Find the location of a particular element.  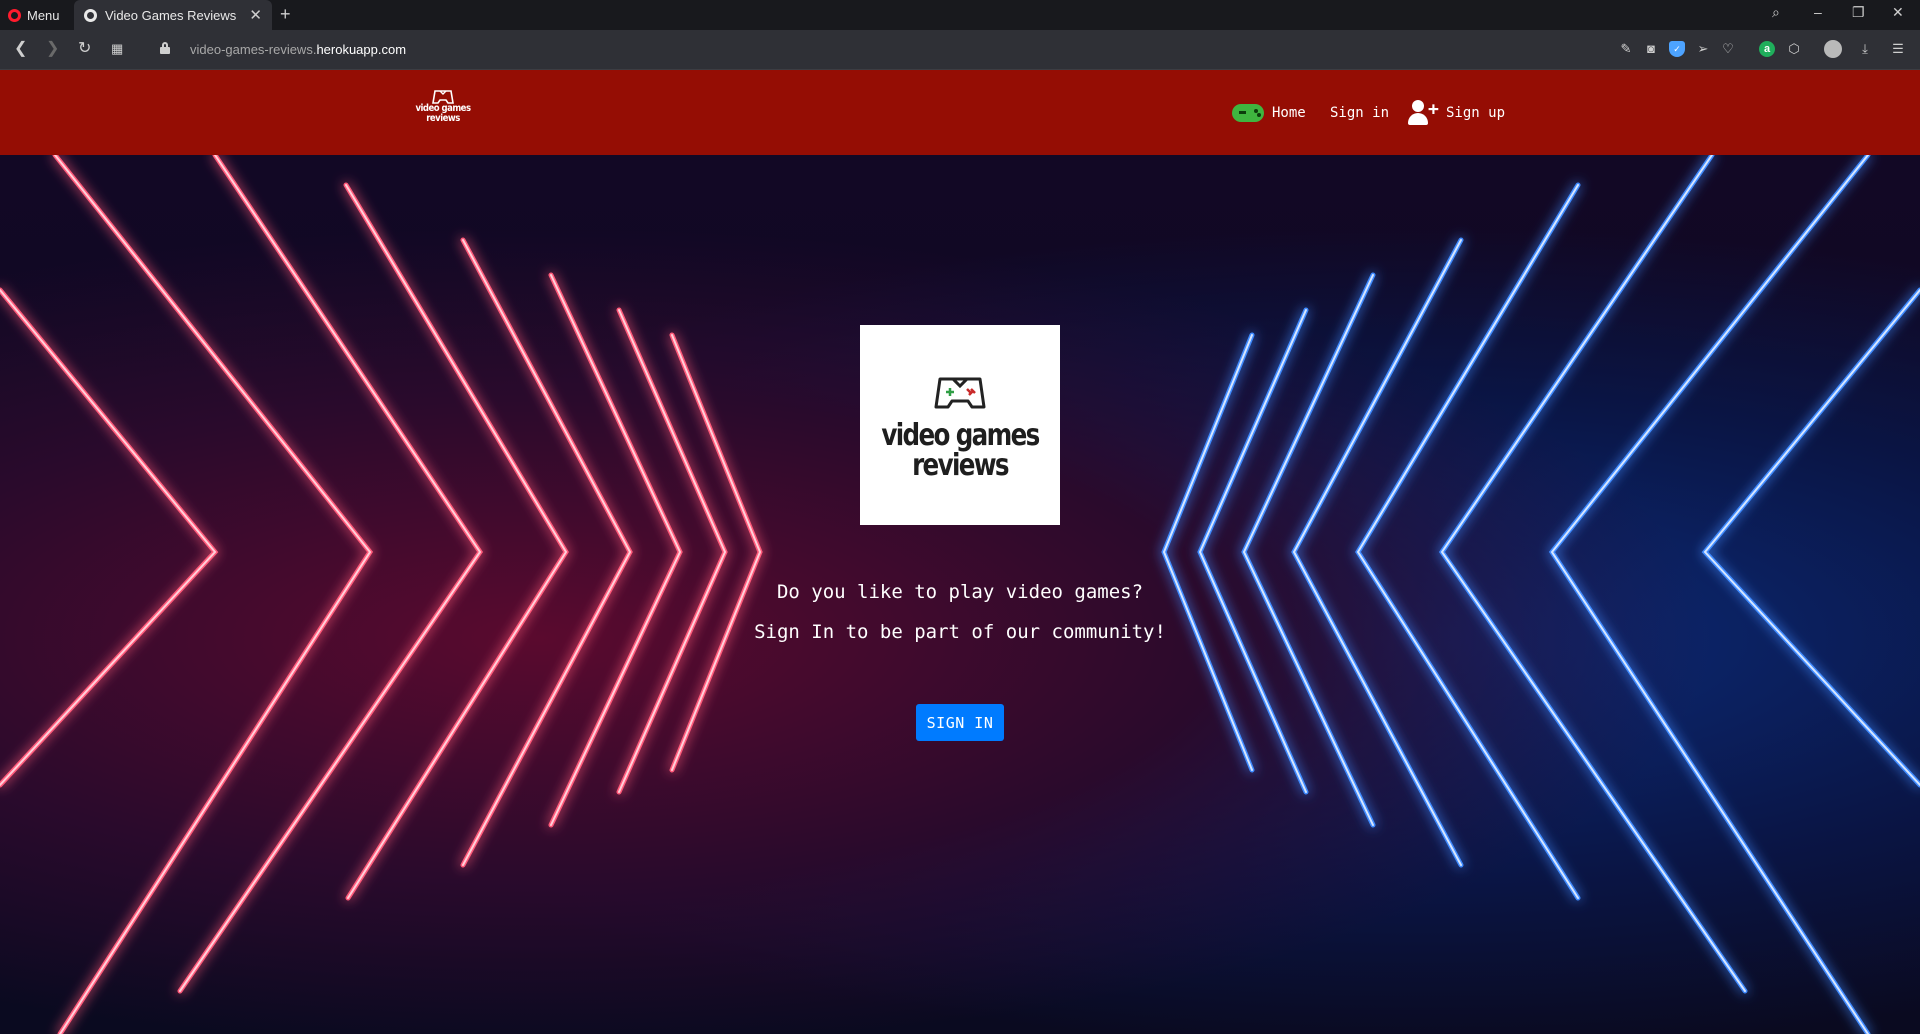

camera-icon: ◙ is located at coordinates (1651, 49).